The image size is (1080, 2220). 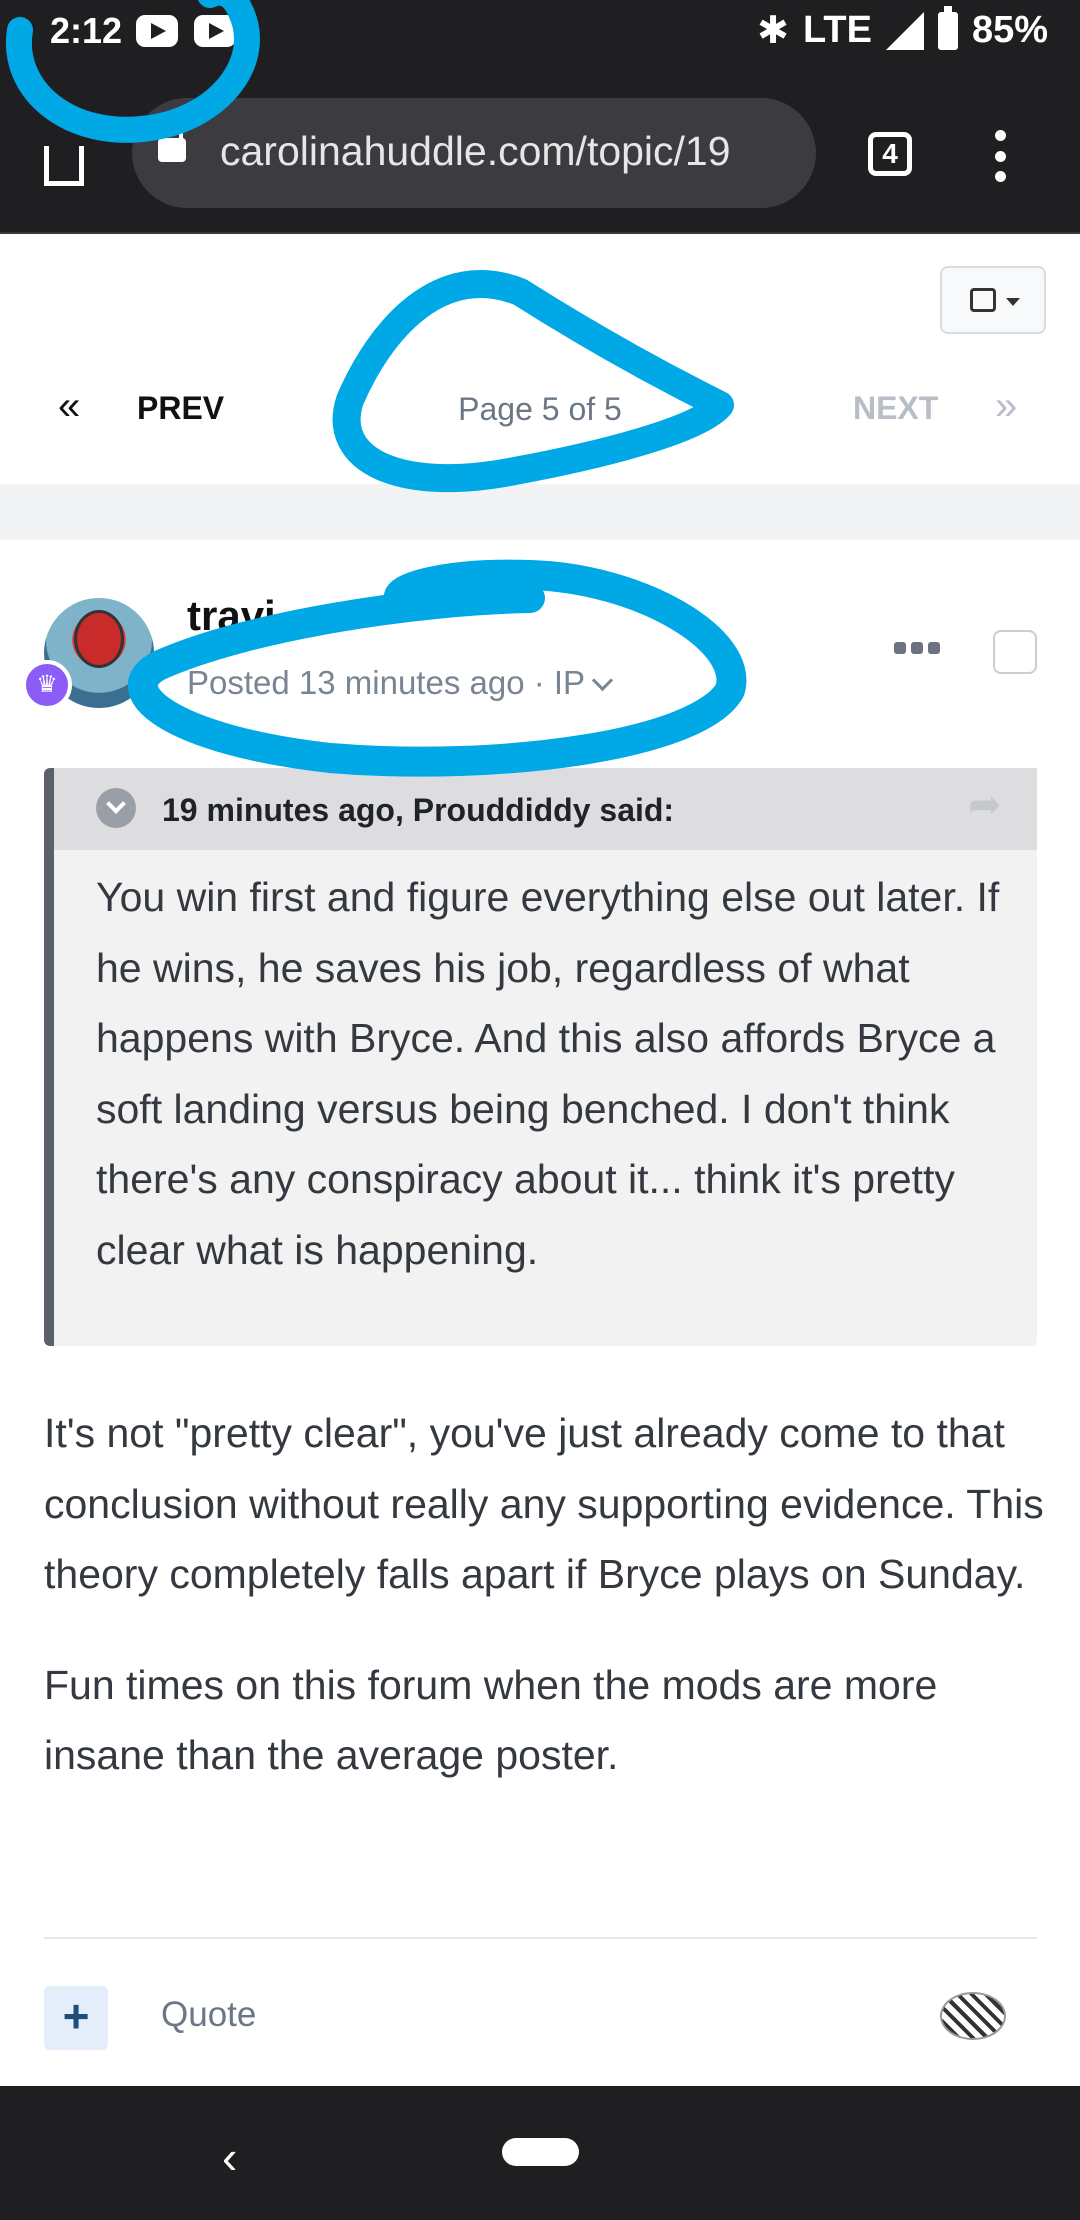 What do you see at coordinates (86, 30) in the screenshot?
I see `status-time: 2:12` at bounding box center [86, 30].